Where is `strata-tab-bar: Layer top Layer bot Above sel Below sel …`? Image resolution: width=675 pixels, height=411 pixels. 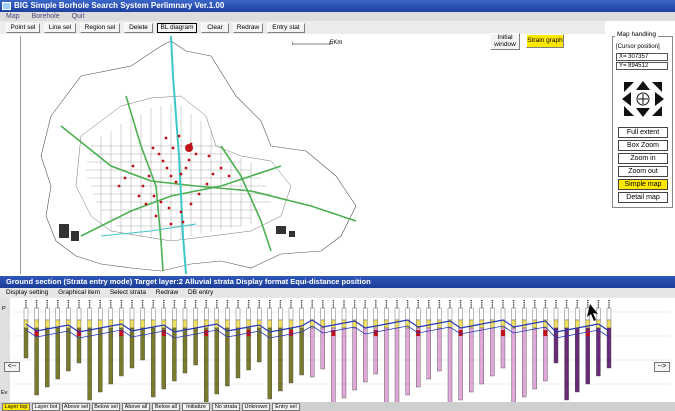 strata-tab-bar: Layer top Layer bot Above sel Below sel … is located at coordinates (337, 406).